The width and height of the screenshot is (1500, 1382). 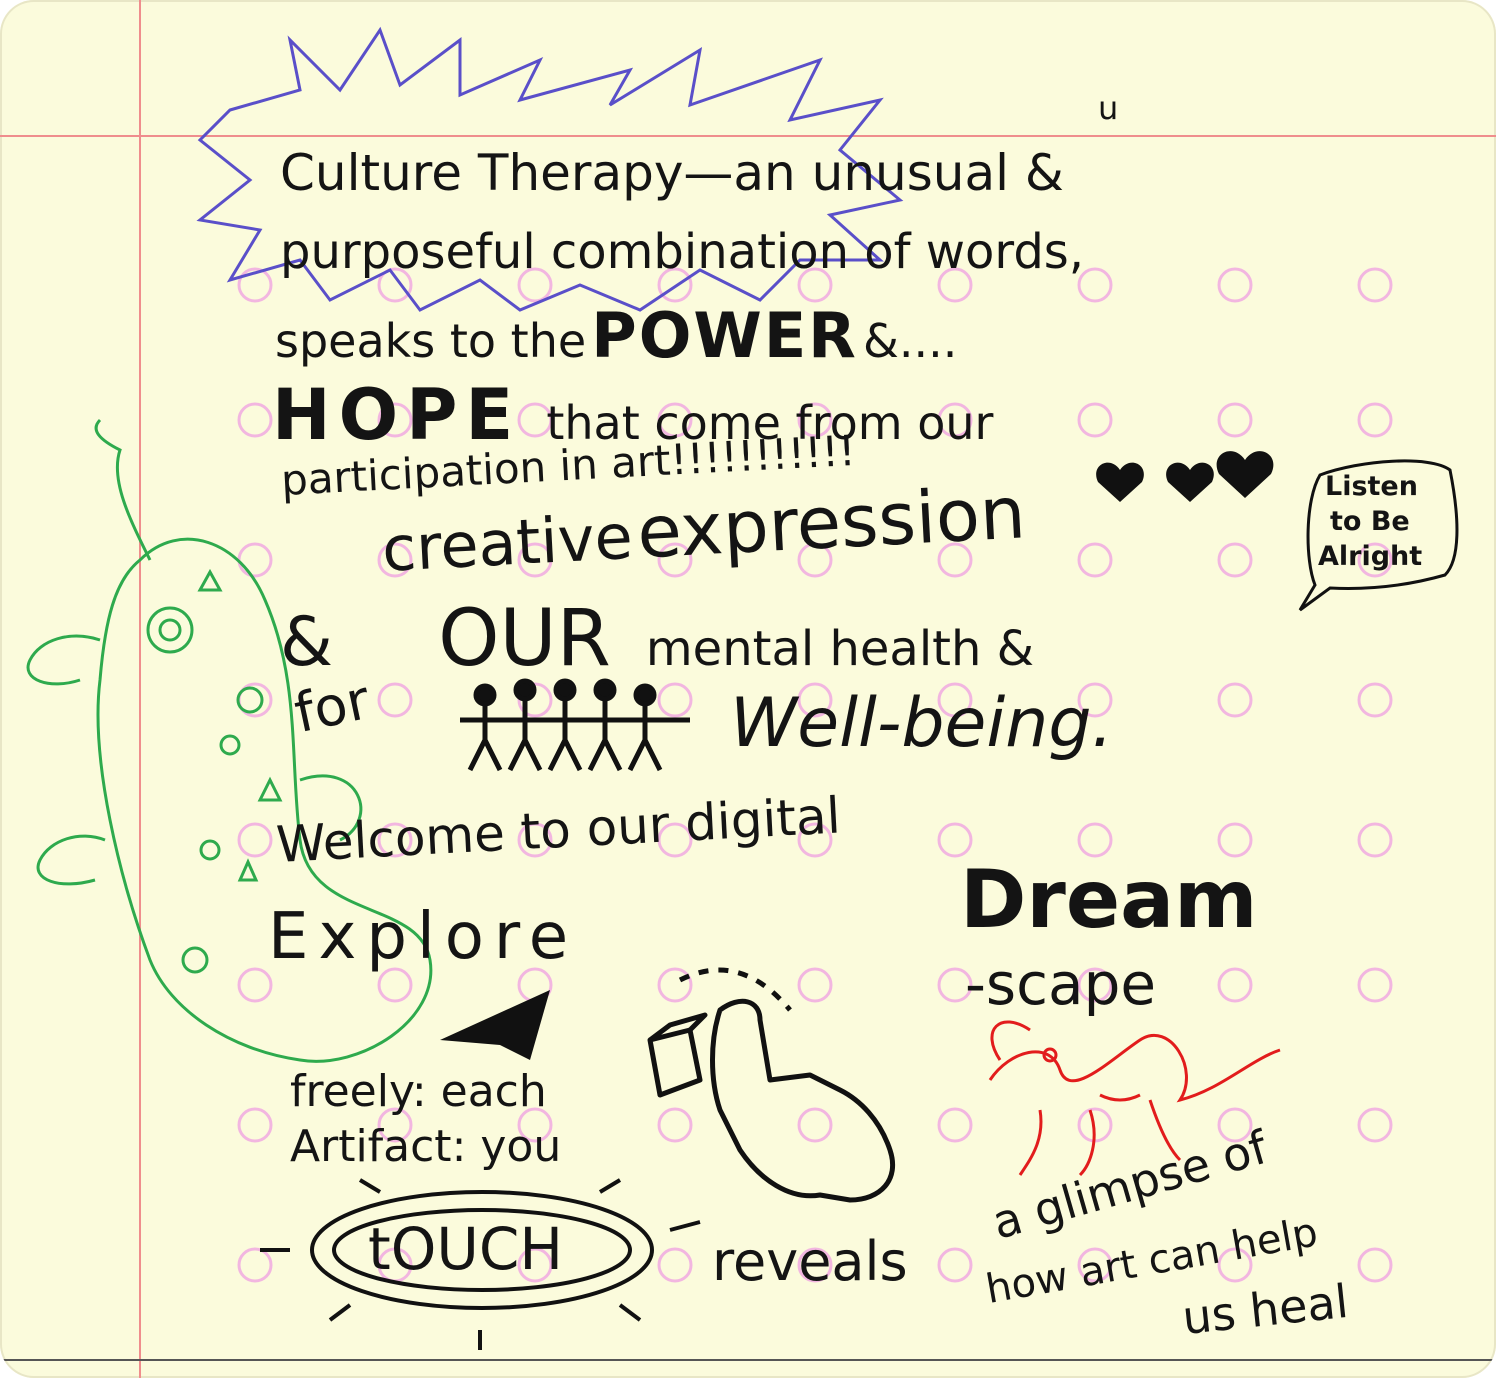 I want to click on bubble-line-3: Alright, so click(x=1370, y=556).